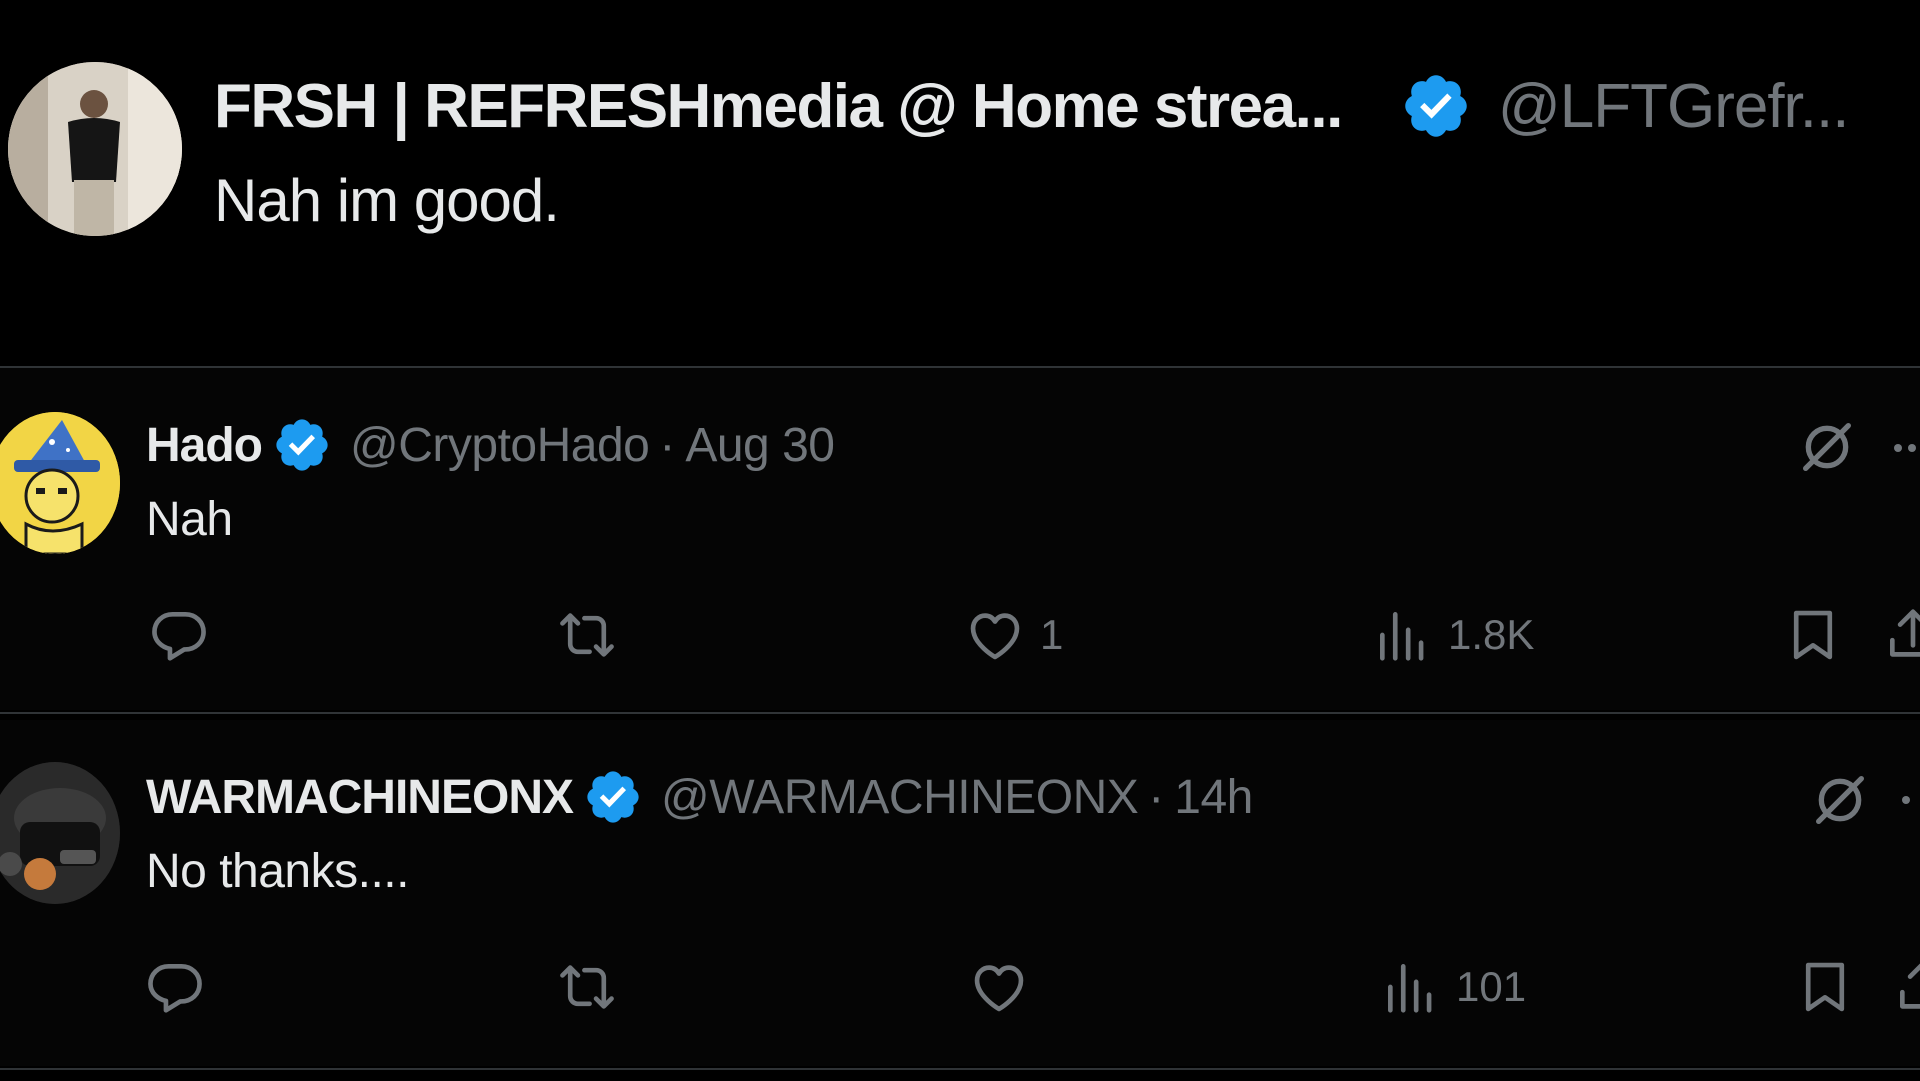  I want to click on views-button: 1.8K, so click(1453, 635).